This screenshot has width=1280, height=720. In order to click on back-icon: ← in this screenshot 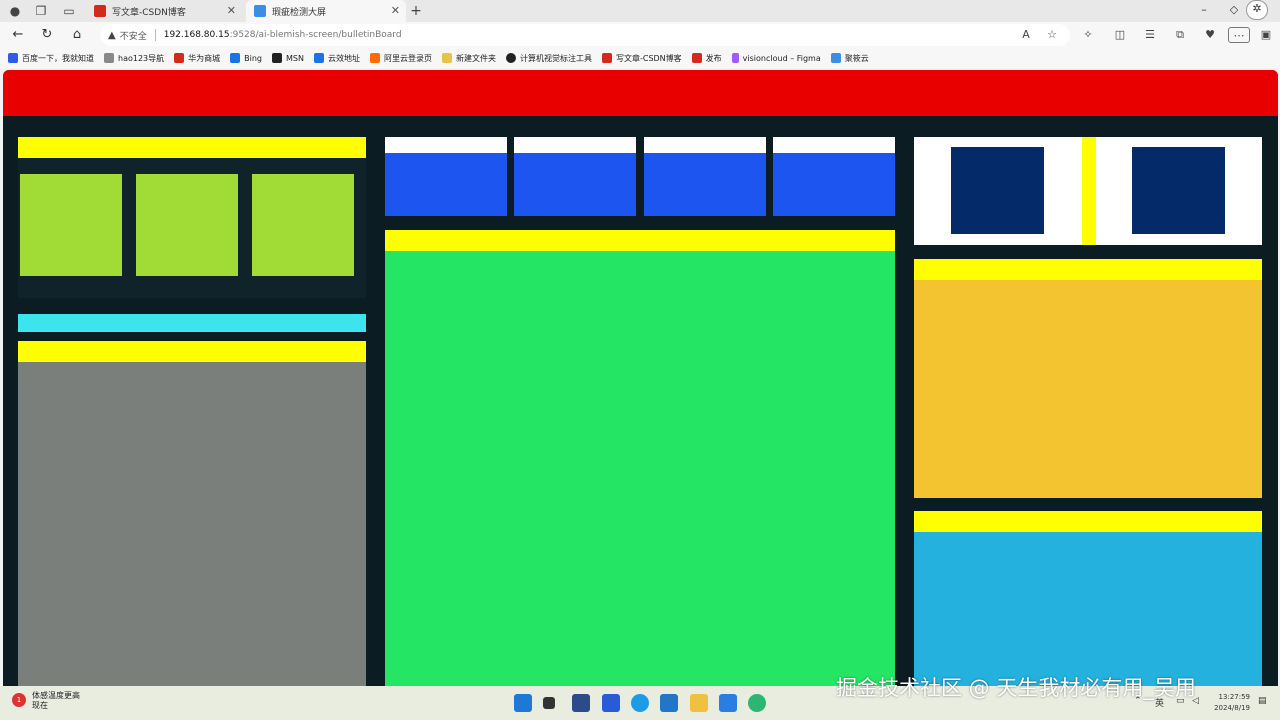, I will do `click(18, 35)`.